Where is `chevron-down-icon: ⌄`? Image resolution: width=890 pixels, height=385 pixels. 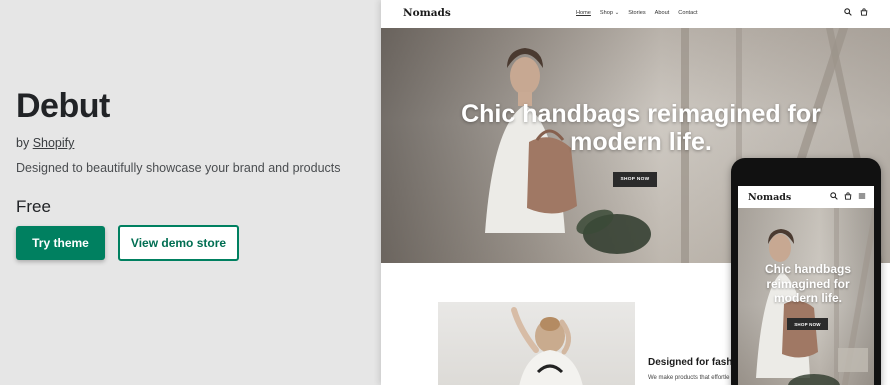
chevron-down-icon: ⌄ is located at coordinates (617, 13).